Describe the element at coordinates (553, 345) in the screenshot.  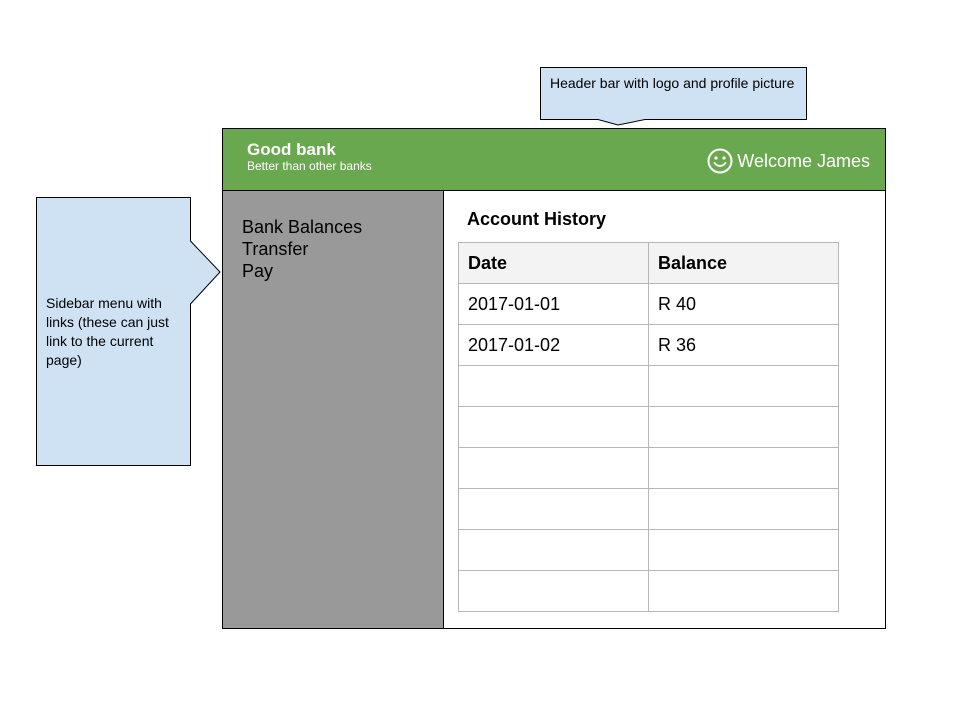
I see `date-cell: 2017-01-02` at that location.